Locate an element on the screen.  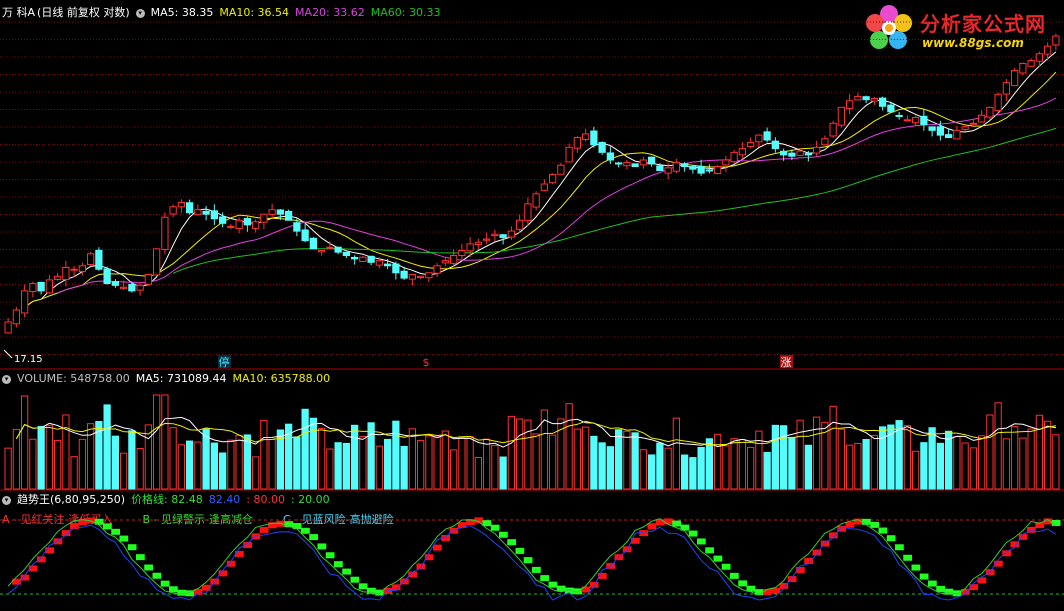
low-price-label: 17.15 is located at coordinates (28, 359).